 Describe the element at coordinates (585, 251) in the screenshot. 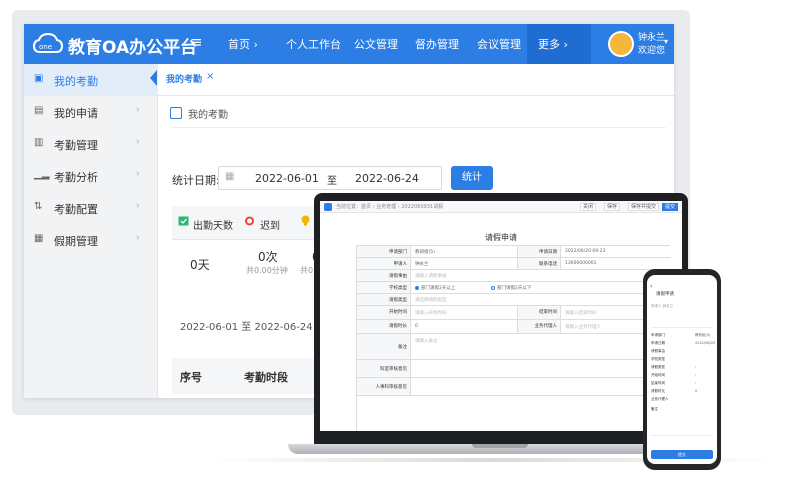

I see `form-value: 2022/06/20 09:23` at that location.